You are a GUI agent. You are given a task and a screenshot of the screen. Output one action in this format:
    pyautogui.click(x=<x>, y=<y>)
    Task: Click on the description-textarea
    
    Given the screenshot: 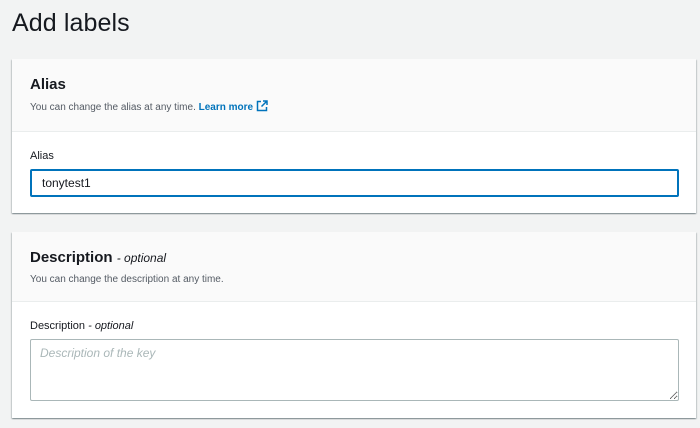 What is the action you would take?
    pyautogui.click(x=354, y=370)
    